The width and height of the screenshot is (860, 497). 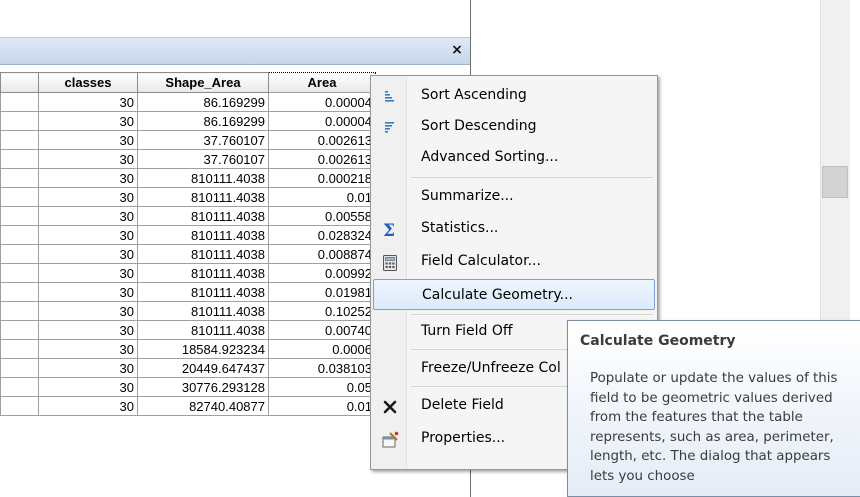 What do you see at coordinates (514, 126) in the screenshot?
I see `menu-item-sort-descending: Sort Descending` at bounding box center [514, 126].